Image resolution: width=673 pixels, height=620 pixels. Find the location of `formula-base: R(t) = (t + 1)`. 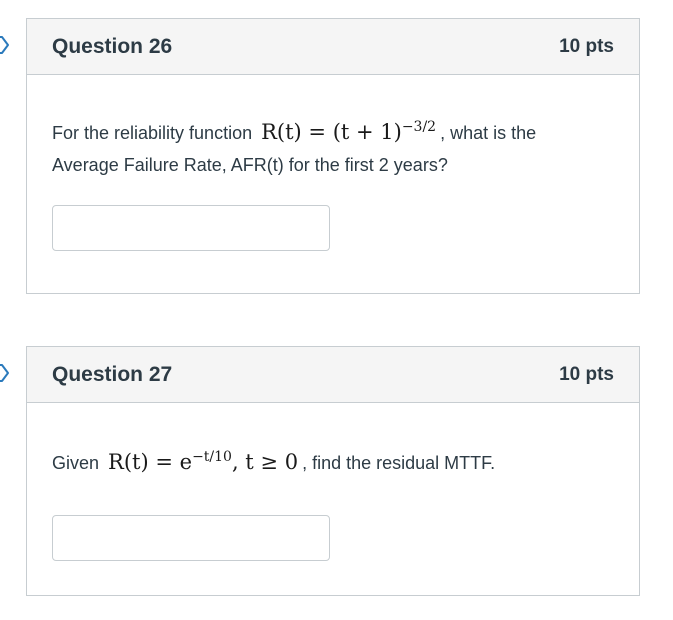

formula-base: R(t) = (t + 1) is located at coordinates (331, 132).